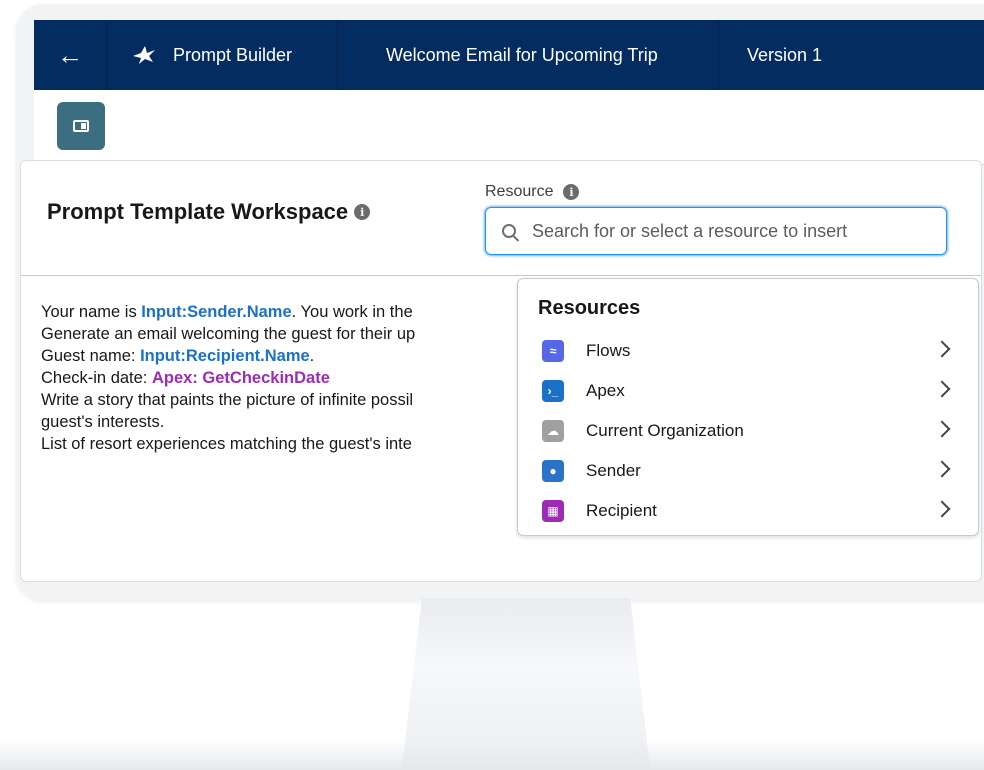 This screenshot has width=984, height=770. Describe the element at coordinates (553, 511) in the screenshot. I see `contact-card-icon: ▦` at that location.